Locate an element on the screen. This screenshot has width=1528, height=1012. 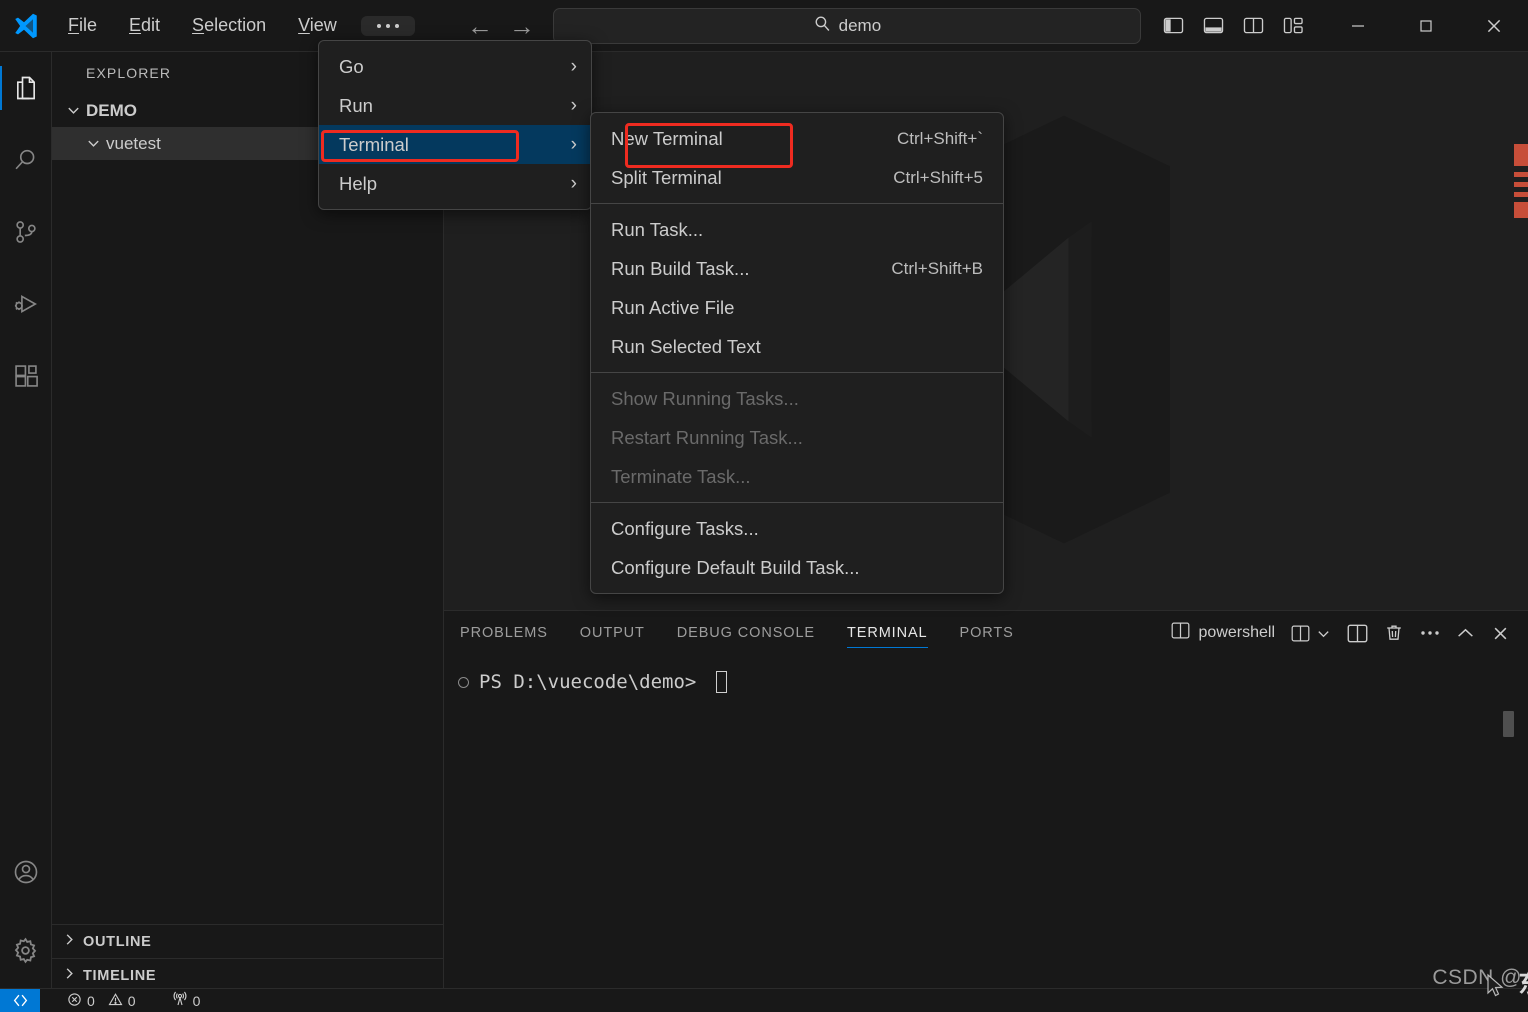
menu-item-terminal: Terminal › is located at coordinates (455, 144).